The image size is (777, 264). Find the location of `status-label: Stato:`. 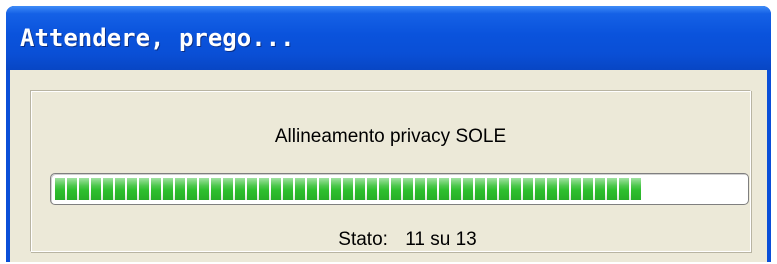

status-label: Stato: is located at coordinates (363, 239).